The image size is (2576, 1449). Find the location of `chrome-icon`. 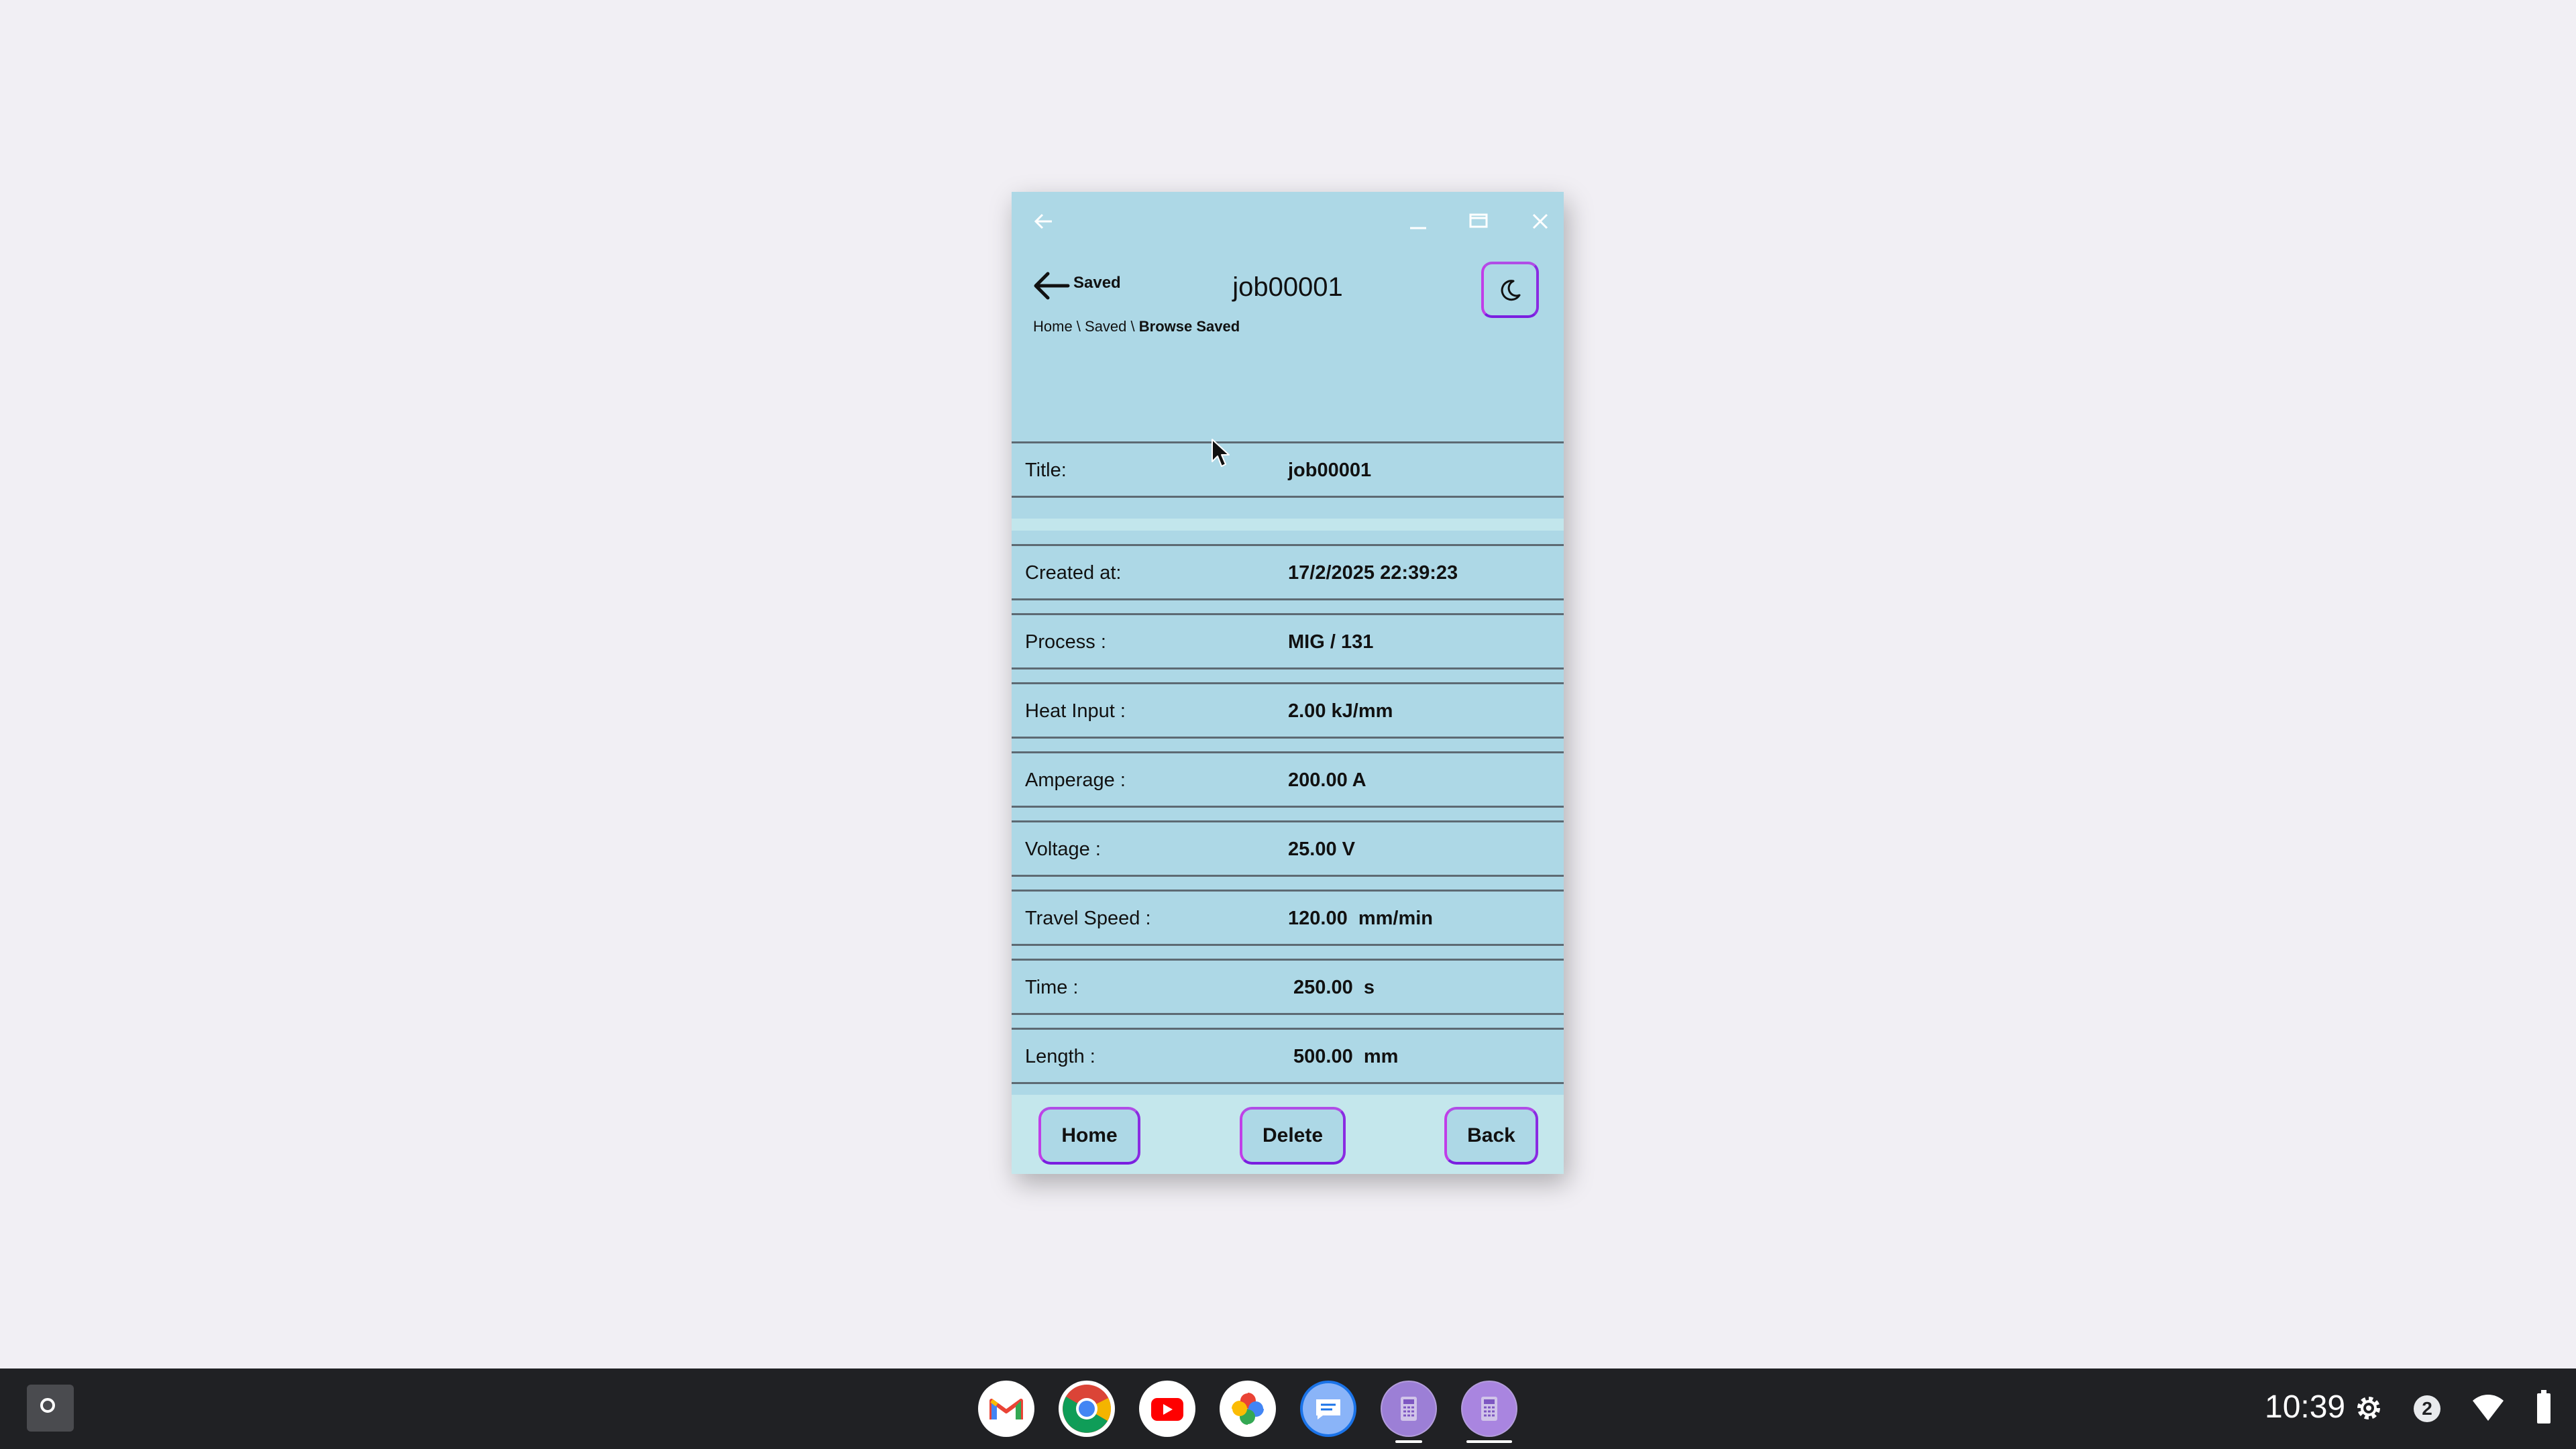

chrome-icon is located at coordinates (1087, 1409).